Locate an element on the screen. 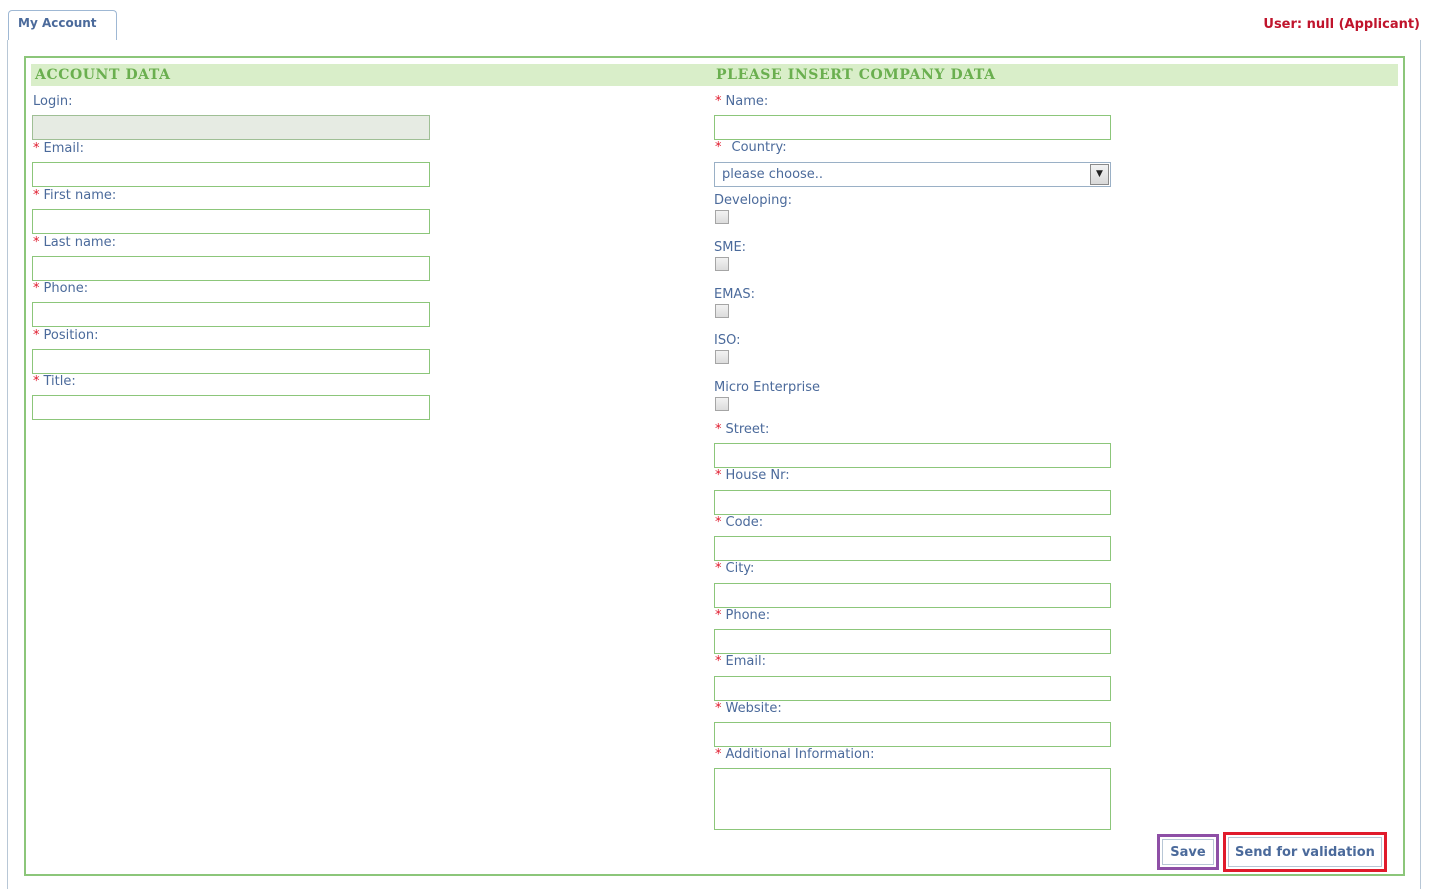 The width and height of the screenshot is (1435, 889). tab-bar: My Account User: null (Applicant) is located at coordinates (717, 20).